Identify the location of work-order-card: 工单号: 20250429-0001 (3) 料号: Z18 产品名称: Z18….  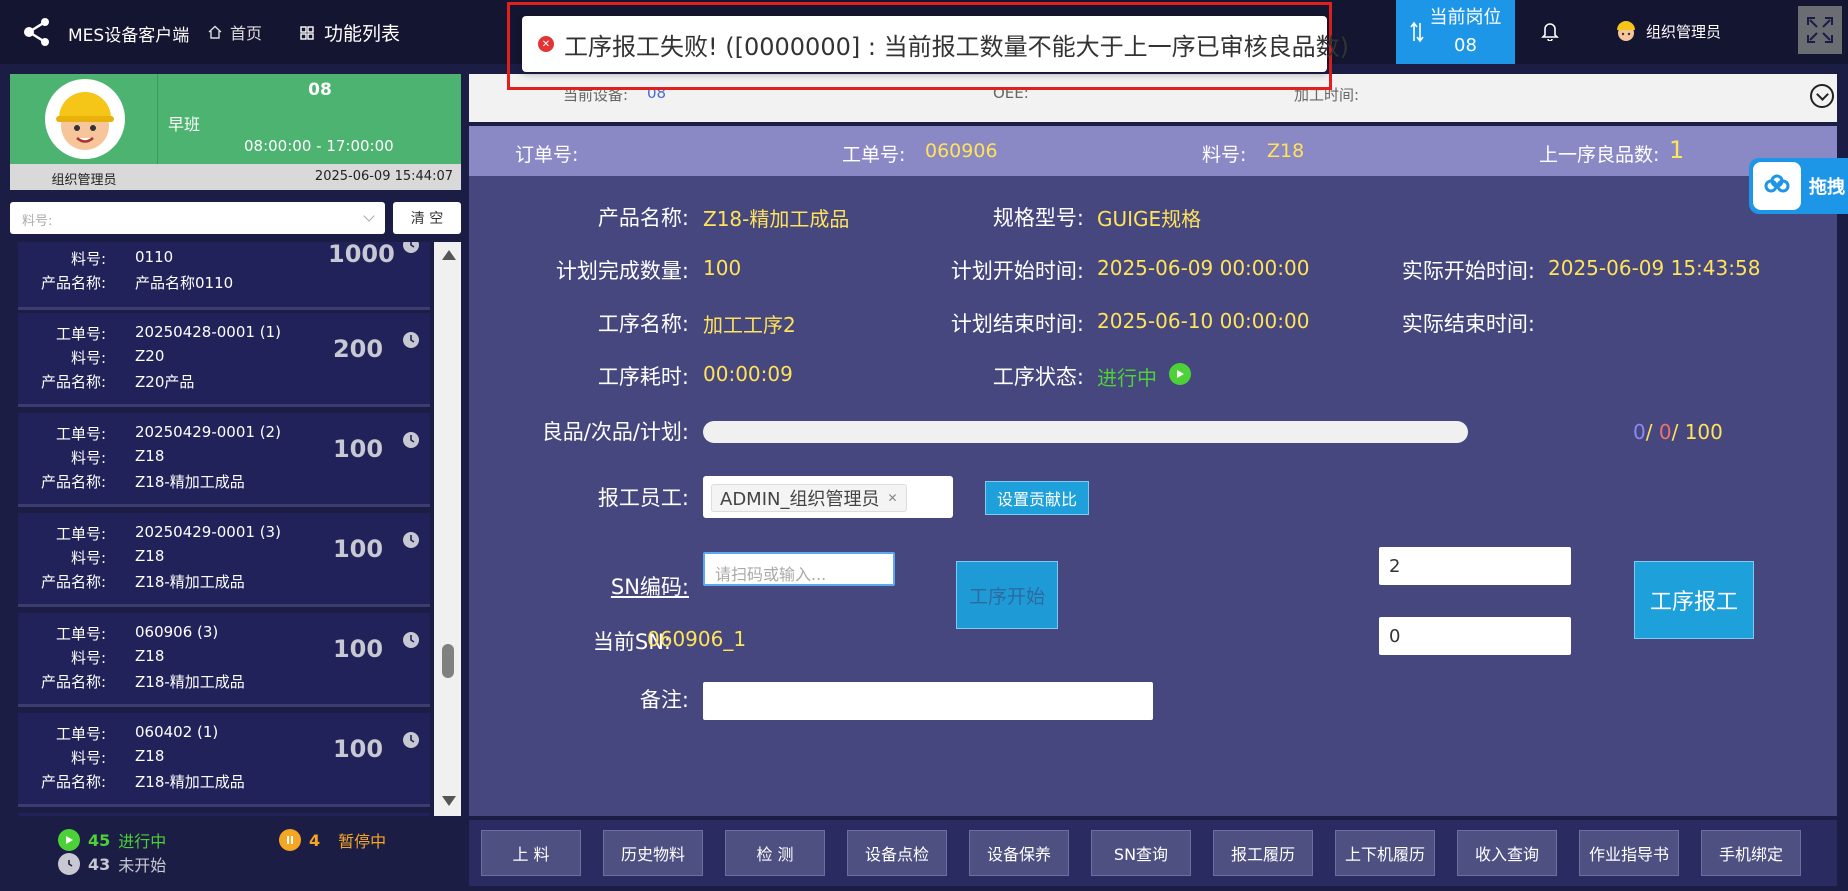
(224, 560).